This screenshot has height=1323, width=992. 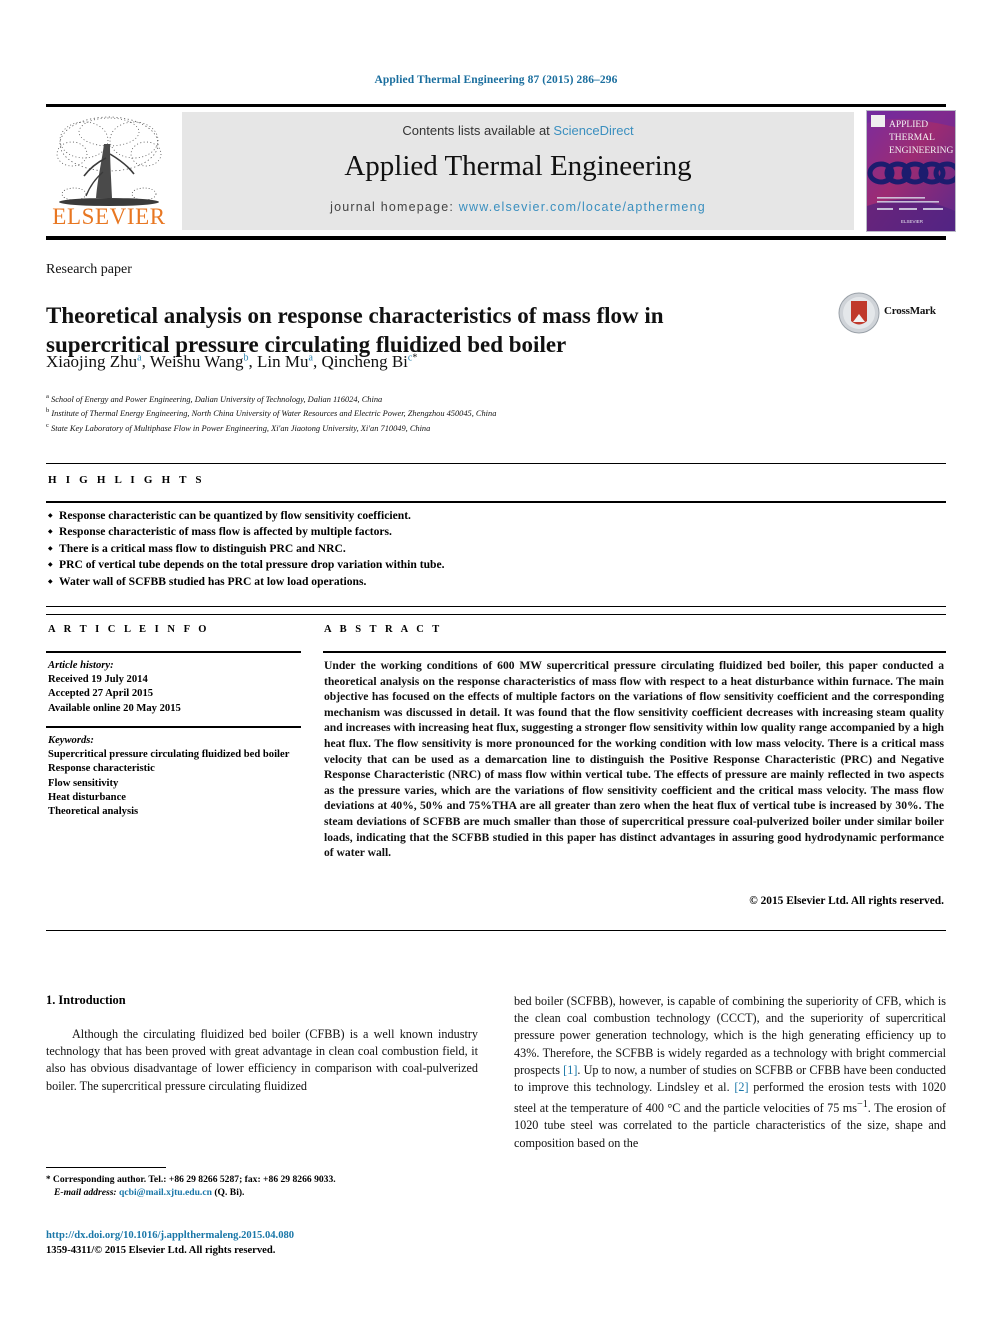 What do you see at coordinates (126, 480) in the screenshot?
I see `highlights-heading: H I G H L I G H T S` at bounding box center [126, 480].